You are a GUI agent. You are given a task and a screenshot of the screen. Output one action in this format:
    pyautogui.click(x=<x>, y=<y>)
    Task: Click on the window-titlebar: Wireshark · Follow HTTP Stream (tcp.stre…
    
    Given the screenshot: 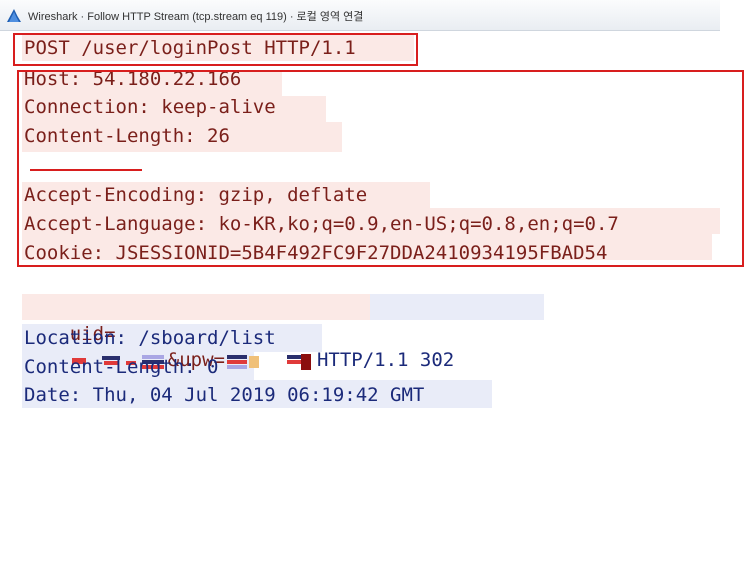 What is the action you would take?
    pyautogui.click(x=360, y=15)
    